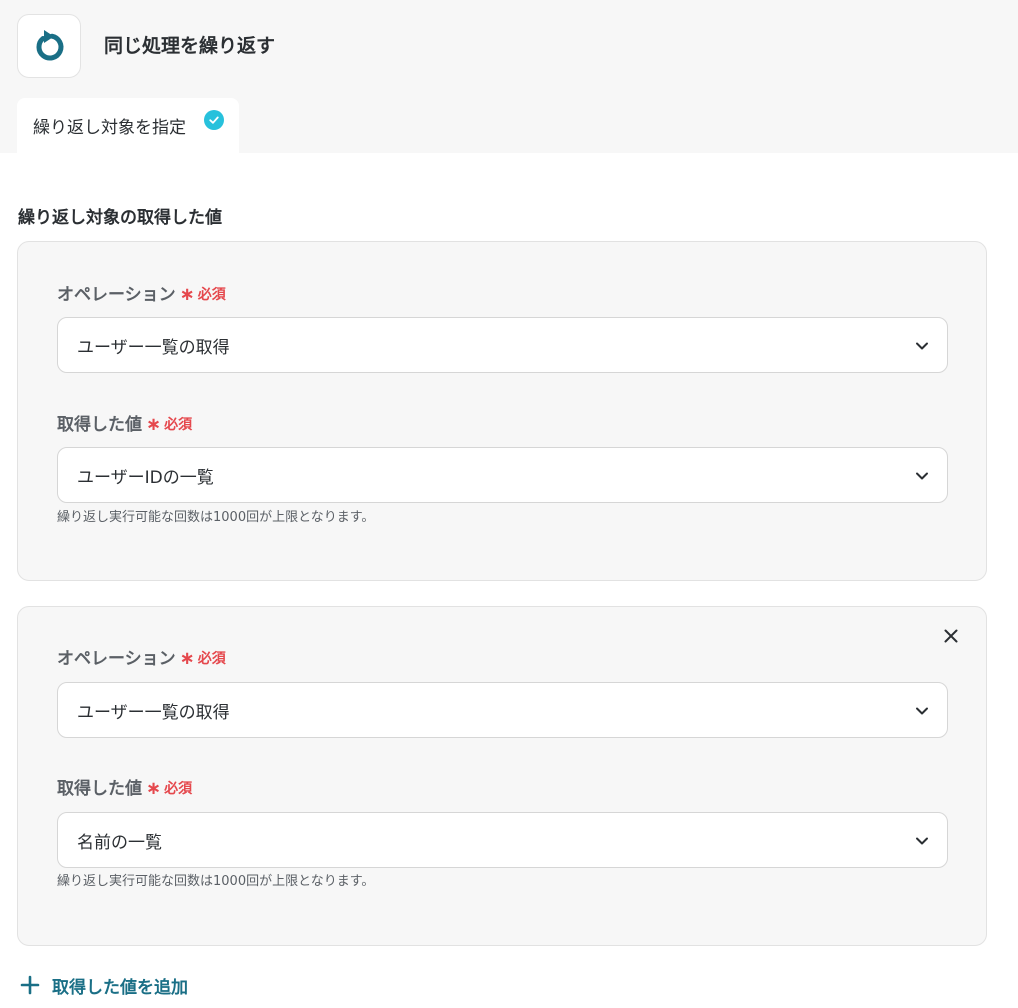 The height and width of the screenshot is (1008, 1018). Describe the element at coordinates (502, 475) in the screenshot. I see `value-select: ユーザーIDの一覧` at that location.